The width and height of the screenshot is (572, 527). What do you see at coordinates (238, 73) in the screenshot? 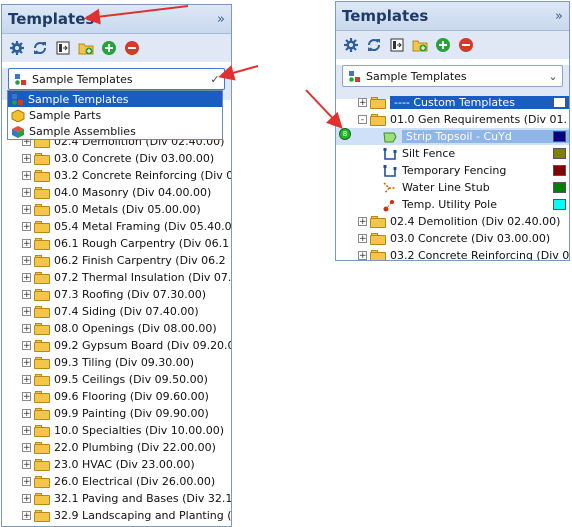
I see `arrow-to-dropdown` at bounding box center [238, 73].